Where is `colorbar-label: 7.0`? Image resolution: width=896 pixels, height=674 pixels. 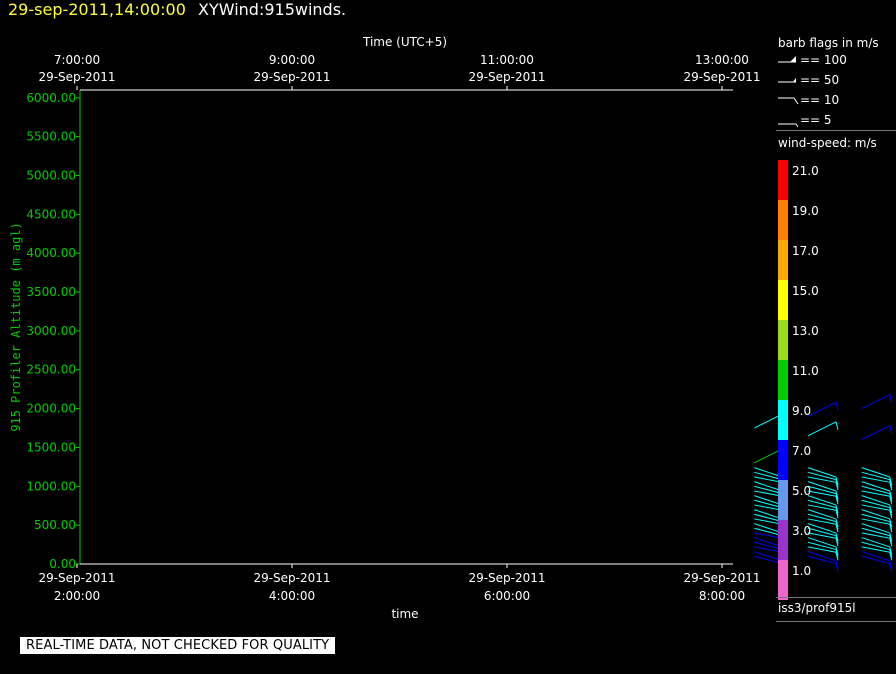 colorbar-label: 7.0 is located at coordinates (802, 451).